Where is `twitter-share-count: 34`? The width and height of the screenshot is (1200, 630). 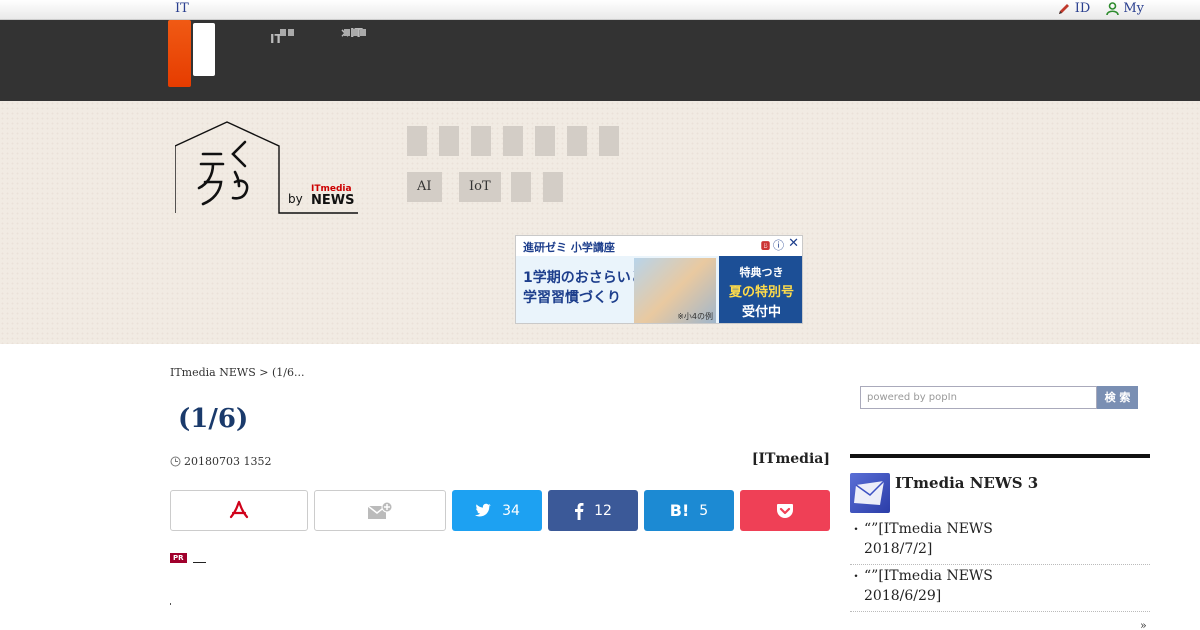 twitter-share-count: 34 is located at coordinates (511, 510).